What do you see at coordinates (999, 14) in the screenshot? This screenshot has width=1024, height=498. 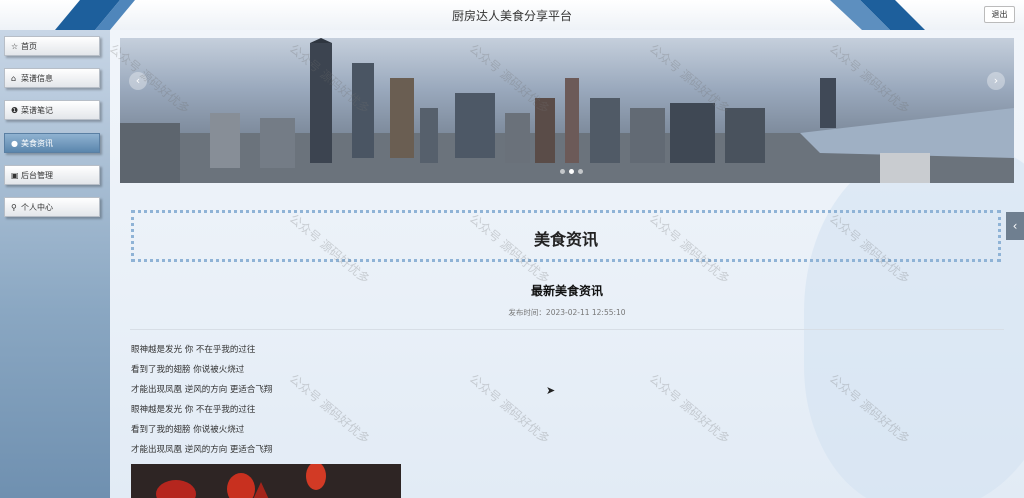 I see `logout-button: 退出` at bounding box center [999, 14].